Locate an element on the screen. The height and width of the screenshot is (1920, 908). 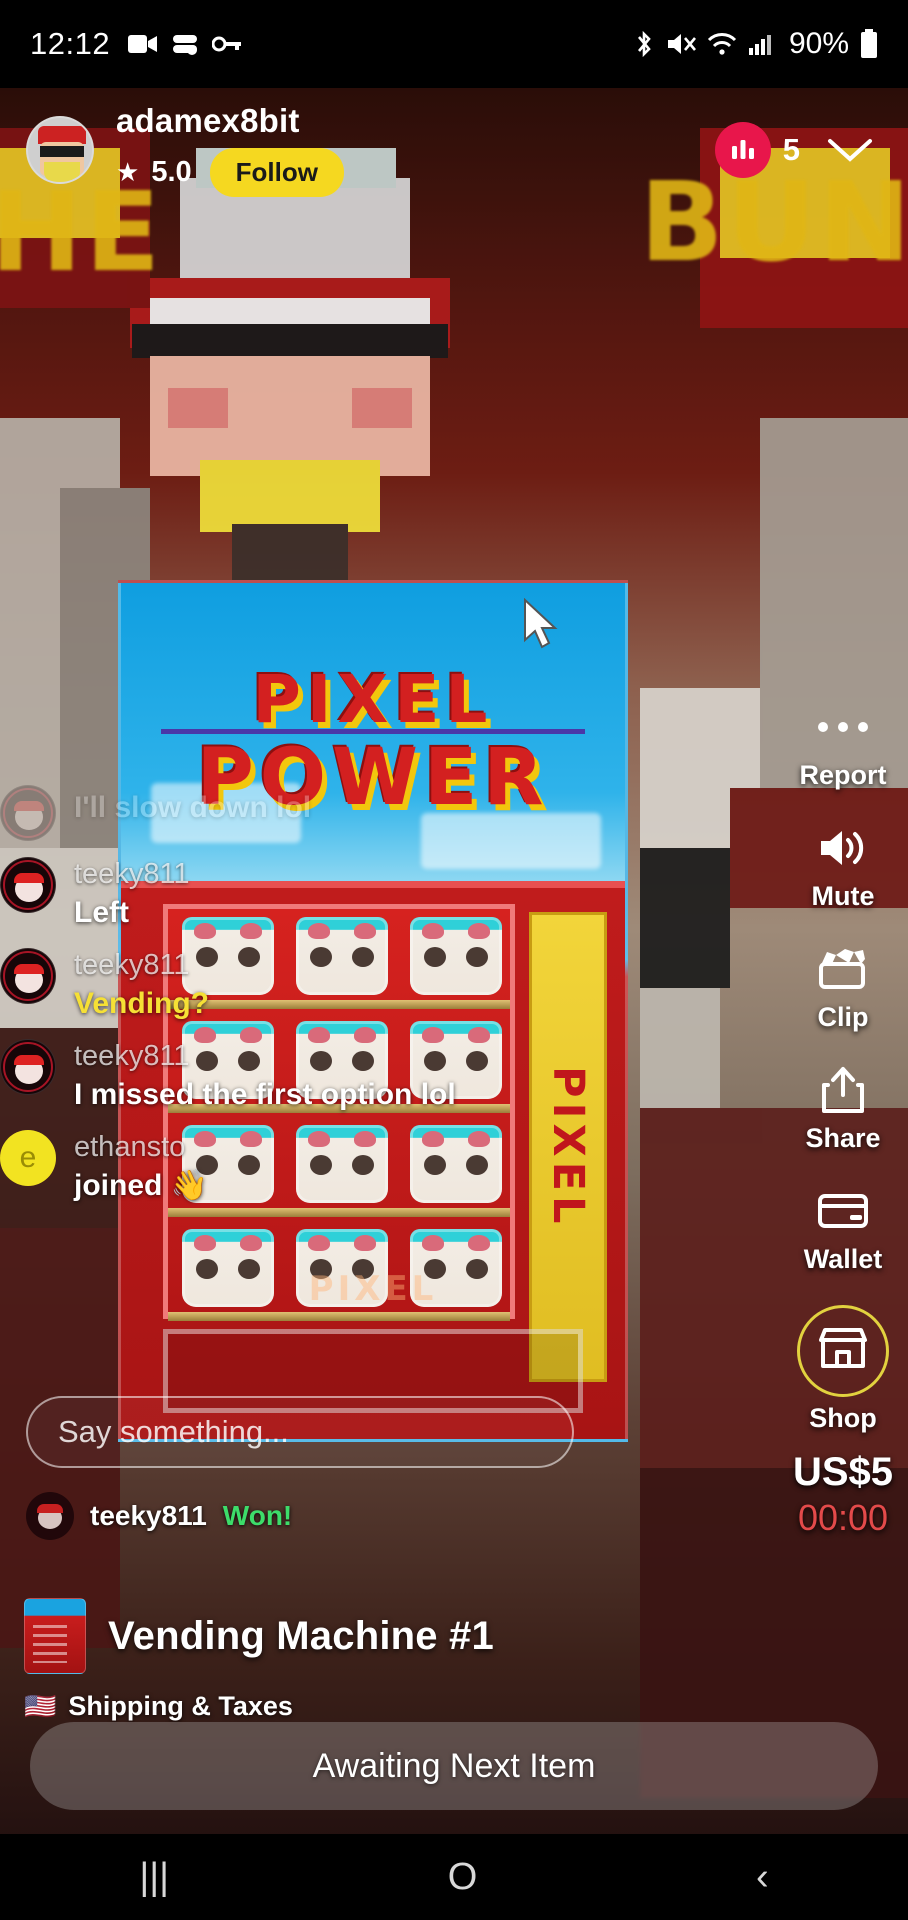
viewer-count-pill: 5 is located at coordinates (757, 150).